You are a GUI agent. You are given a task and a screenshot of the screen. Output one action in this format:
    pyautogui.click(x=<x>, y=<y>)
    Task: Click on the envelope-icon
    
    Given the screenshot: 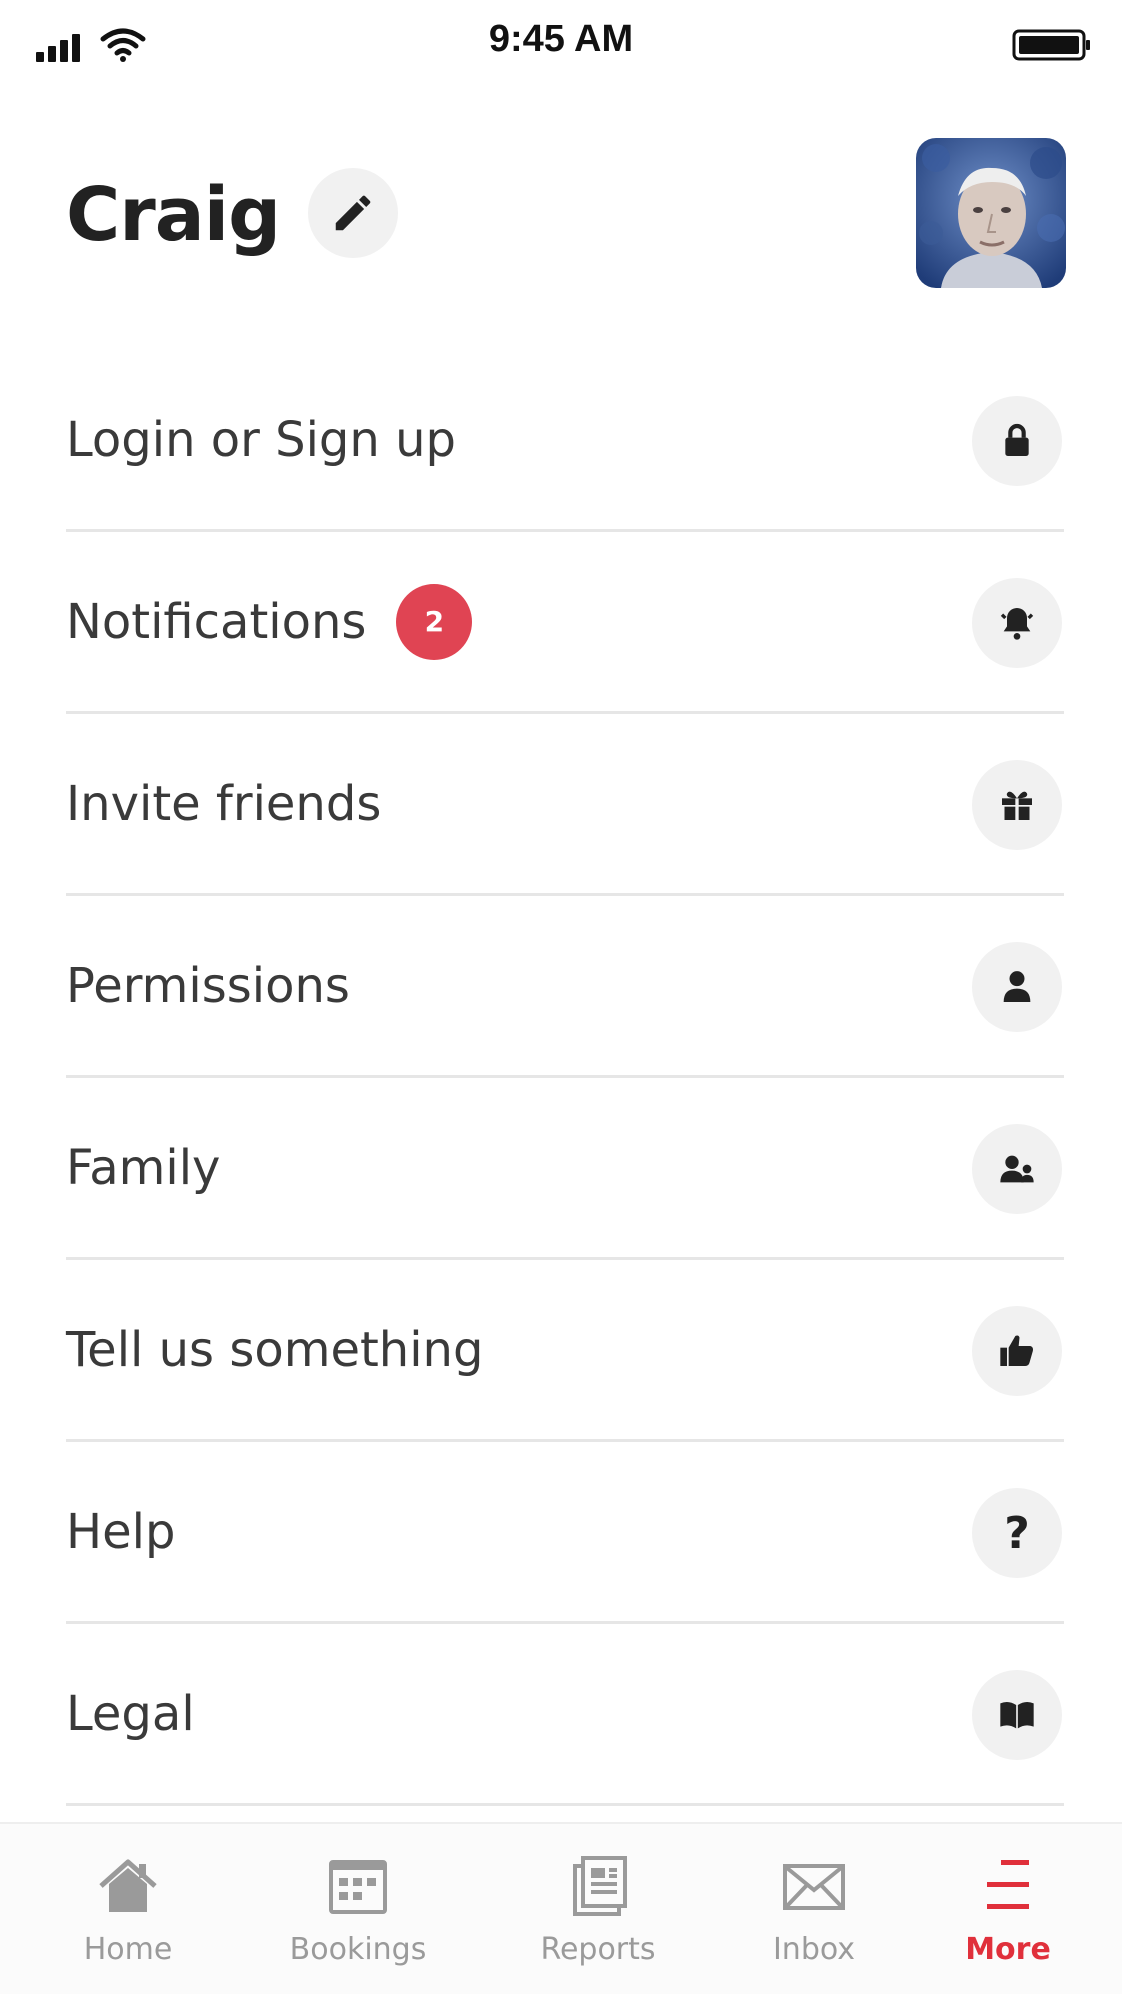 What is the action you would take?
    pyautogui.click(x=814, y=1887)
    